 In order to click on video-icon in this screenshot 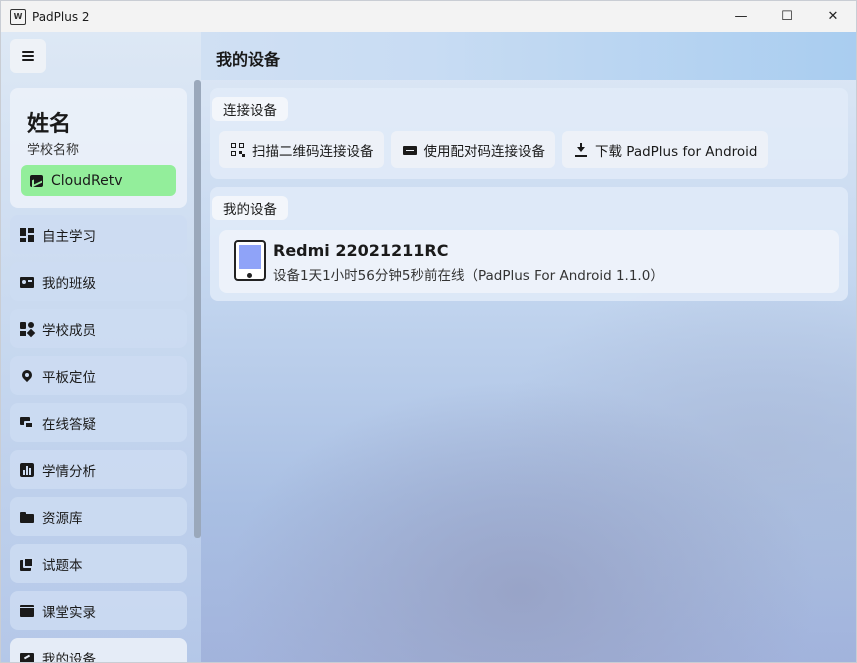, I will do `click(27, 611)`.